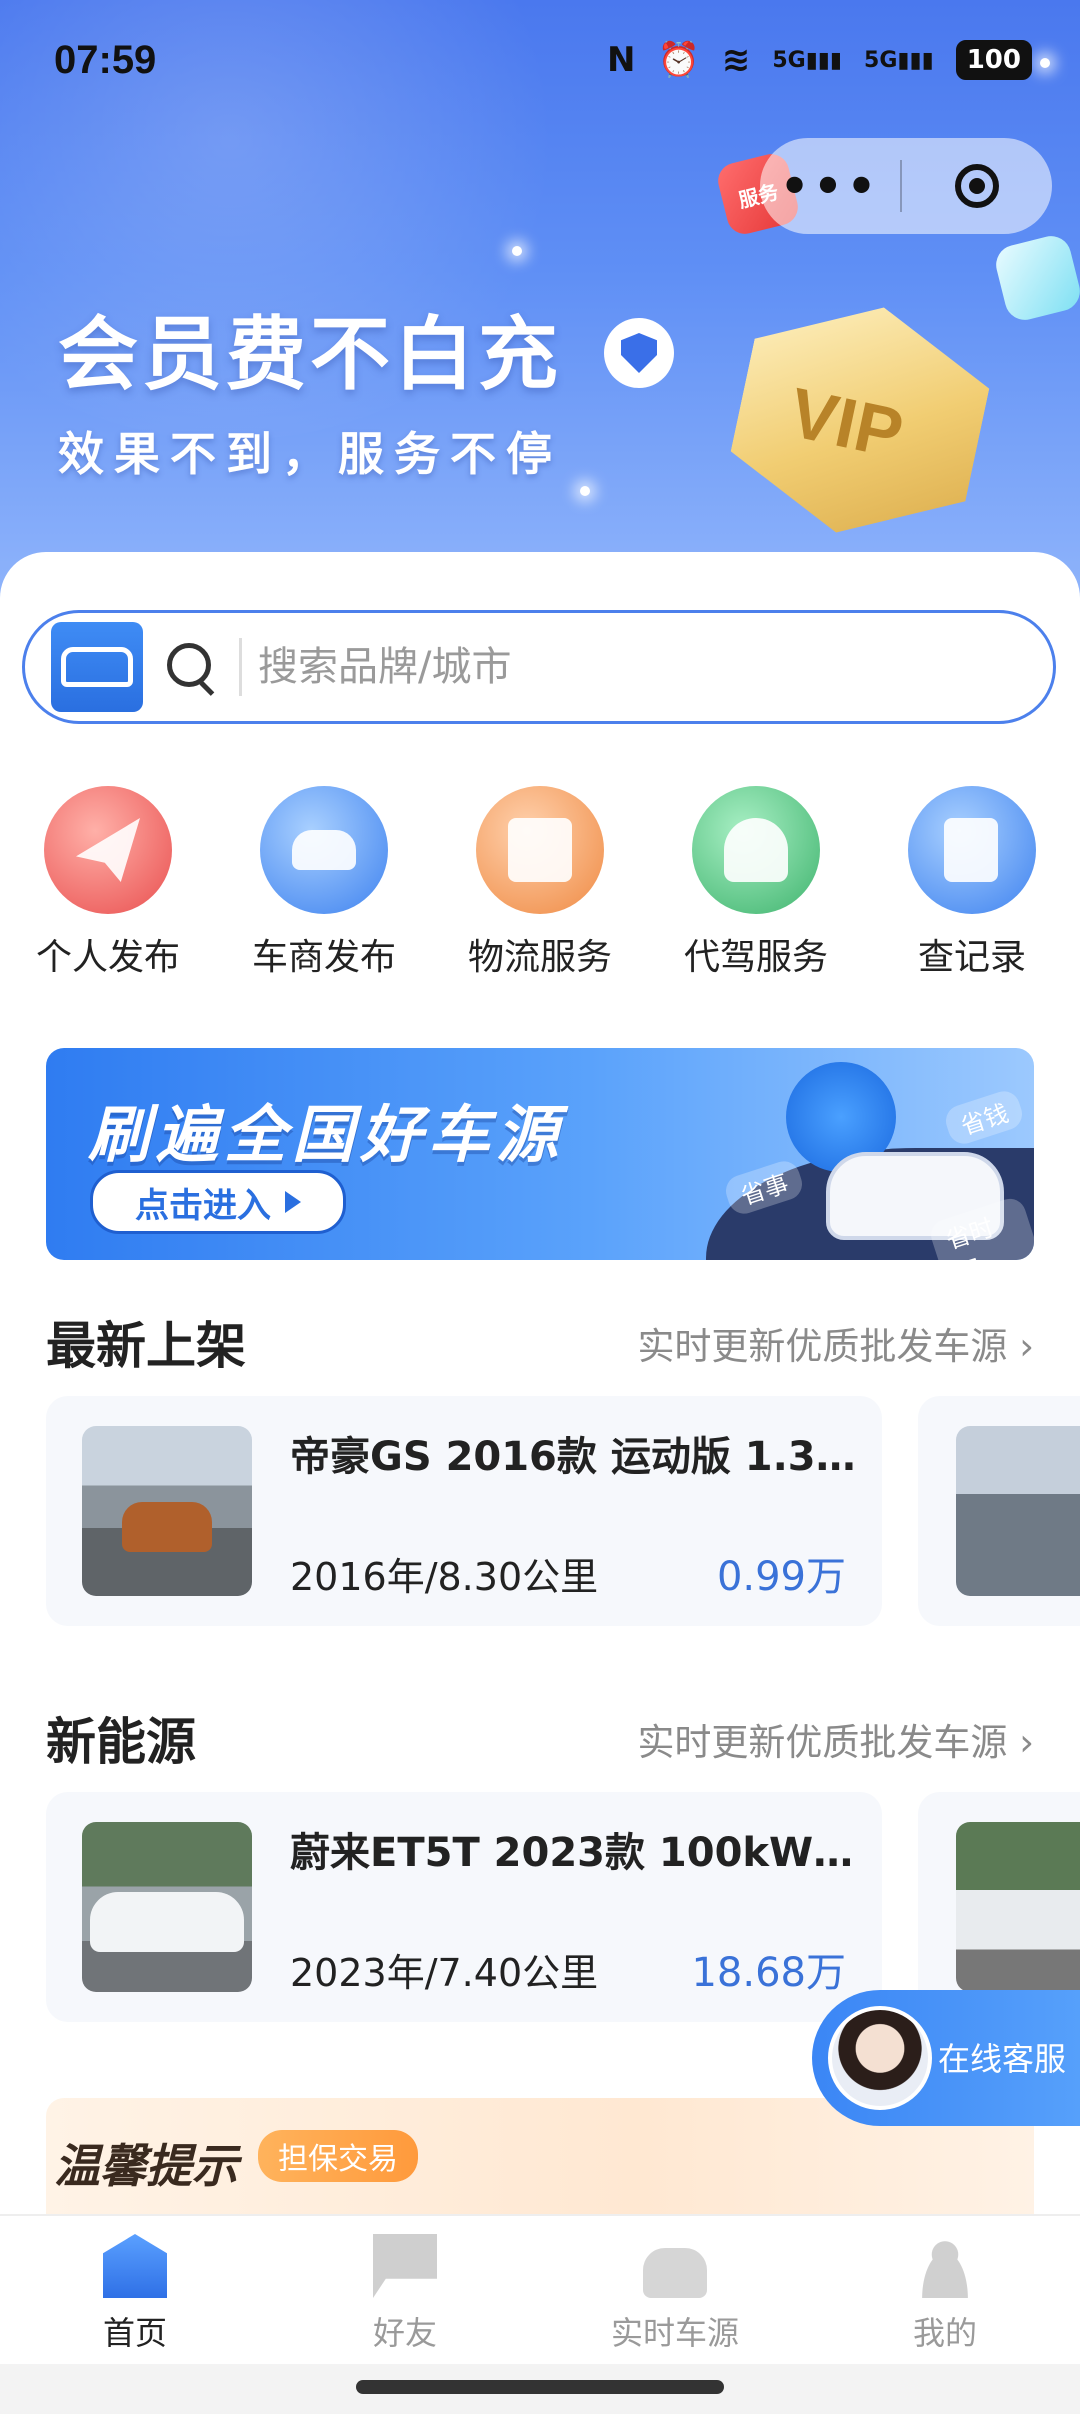  Describe the element at coordinates (880, 2058) in the screenshot. I see `avatar` at that location.